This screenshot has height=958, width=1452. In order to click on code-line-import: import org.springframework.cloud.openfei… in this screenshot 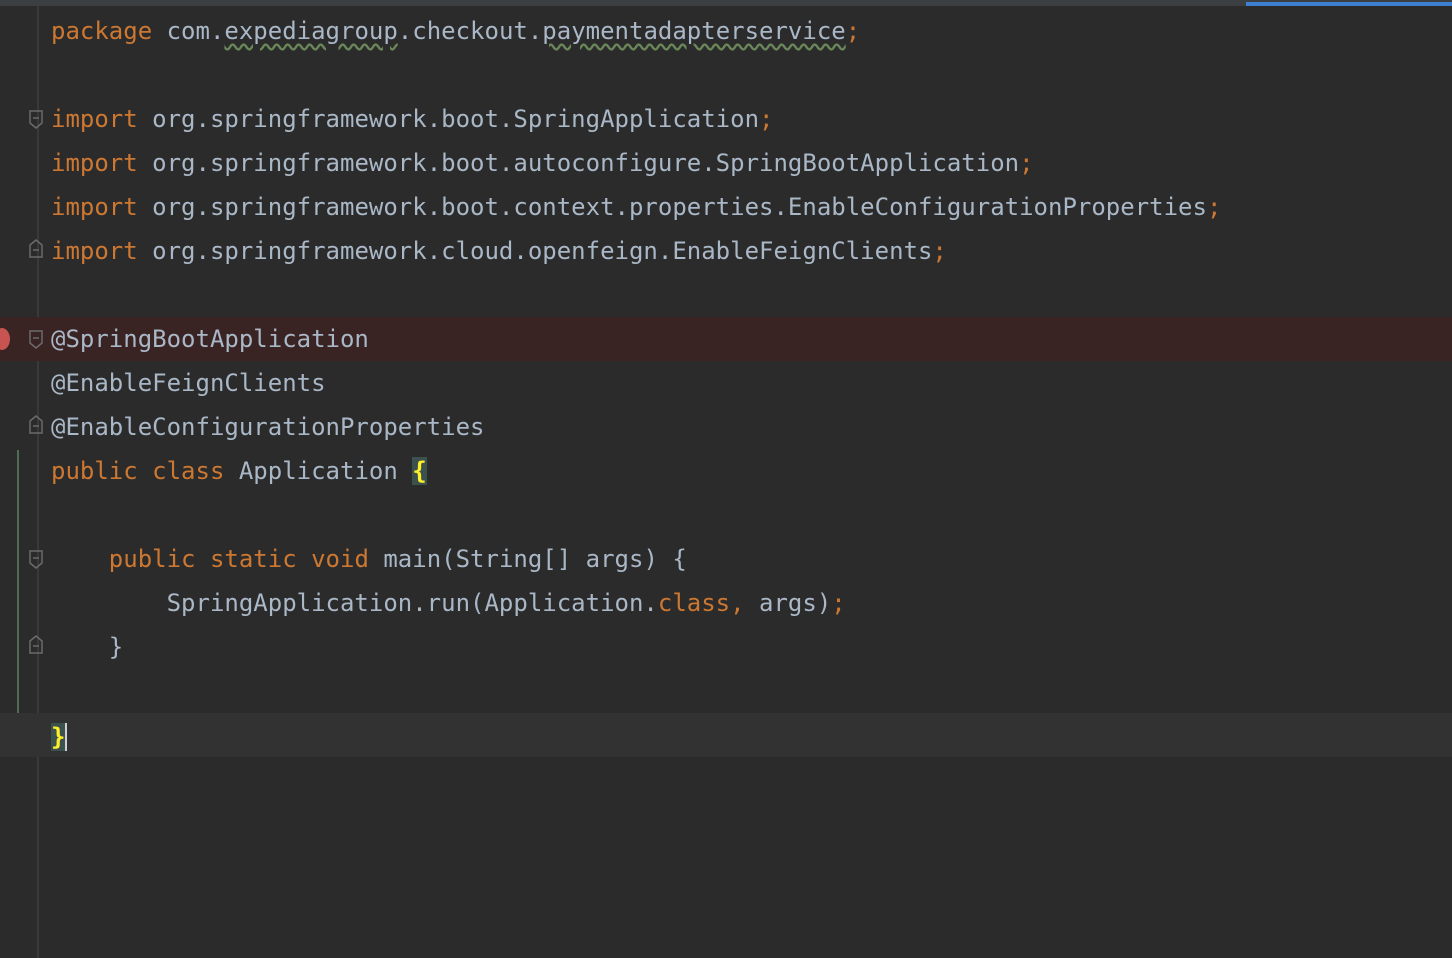, I will do `click(726, 251)`.